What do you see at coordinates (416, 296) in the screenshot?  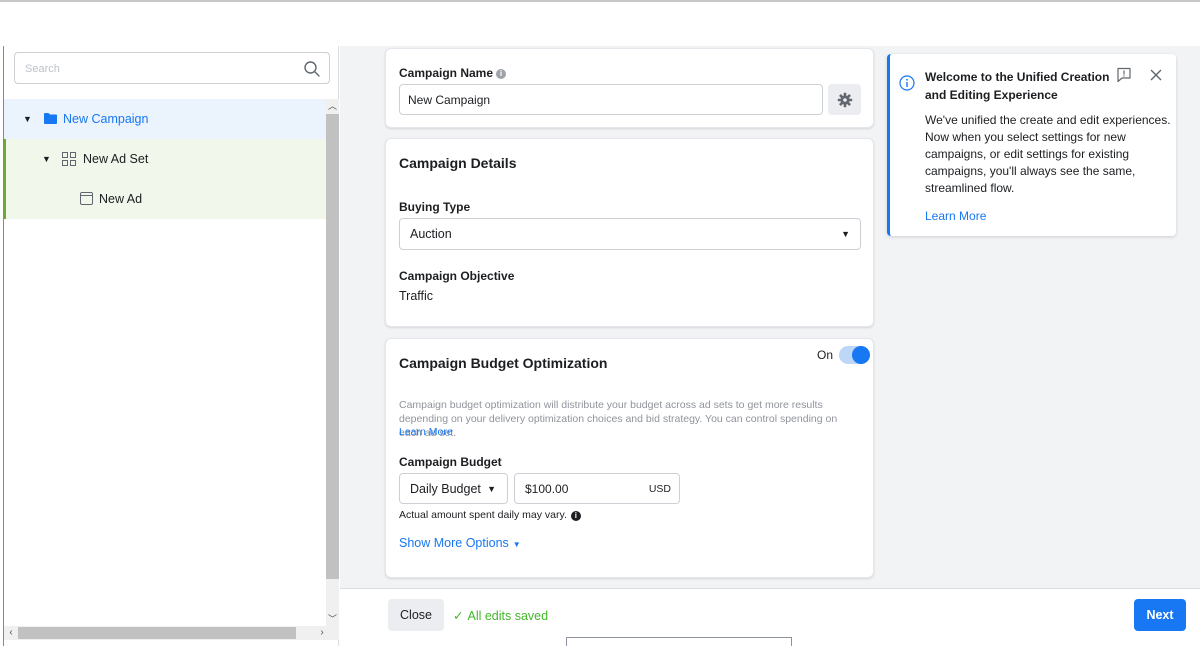 I see `campaign-objective-value: Traffic` at bounding box center [416, 296].